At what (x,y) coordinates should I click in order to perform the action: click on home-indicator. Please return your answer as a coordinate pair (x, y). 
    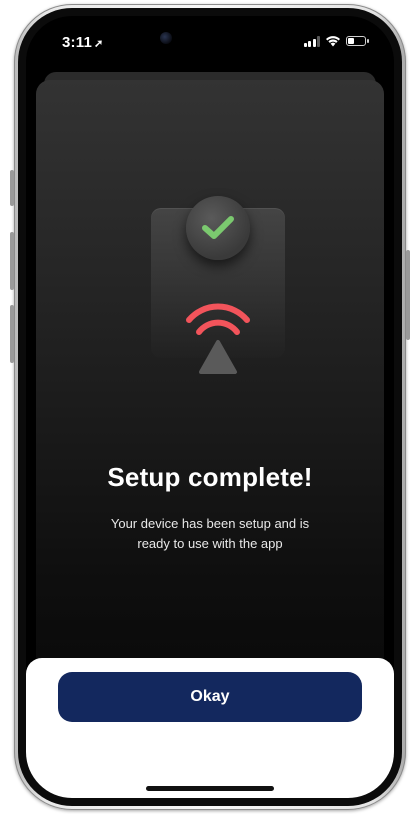
    Looking at the image, I should click on (210, 788).